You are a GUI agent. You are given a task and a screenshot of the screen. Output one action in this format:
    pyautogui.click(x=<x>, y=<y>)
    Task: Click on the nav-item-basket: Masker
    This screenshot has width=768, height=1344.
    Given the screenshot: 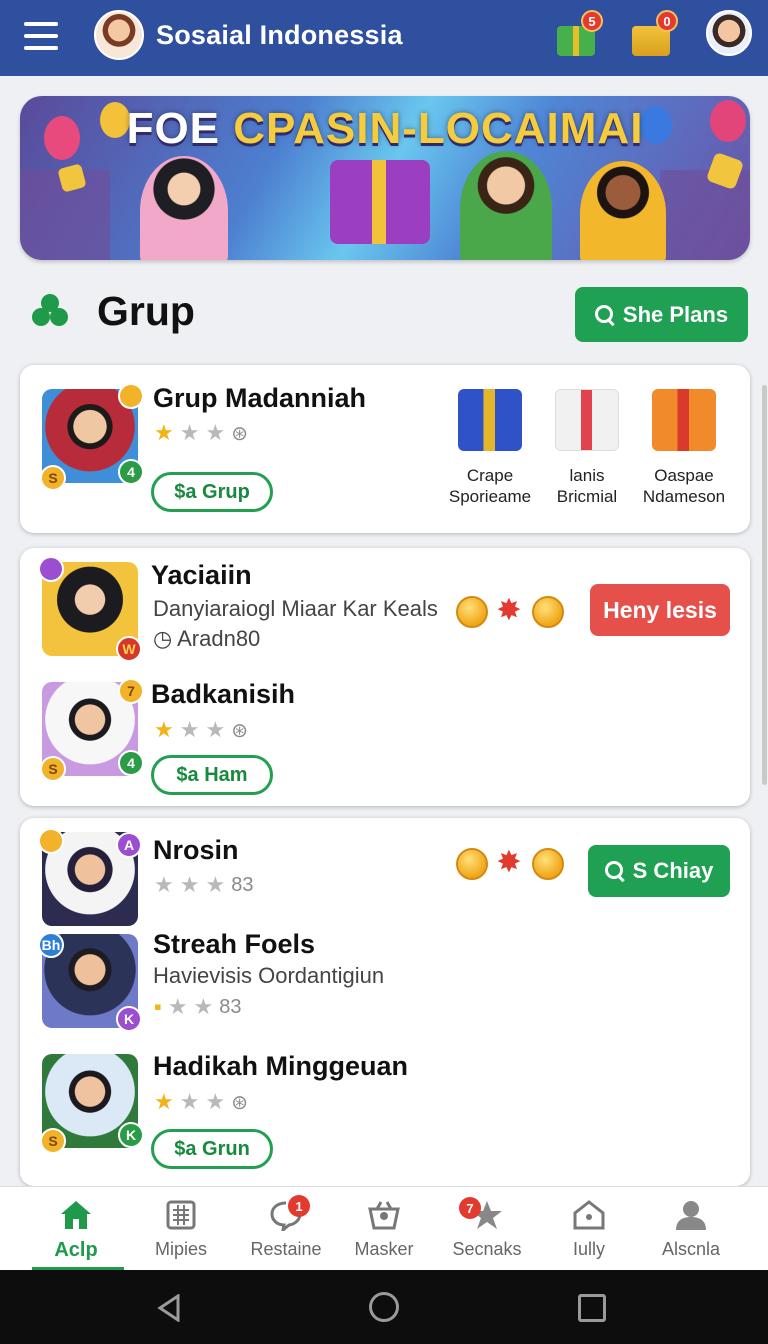 What is the action you would take?
    pyautogui.click(x=384, y=1229)
    